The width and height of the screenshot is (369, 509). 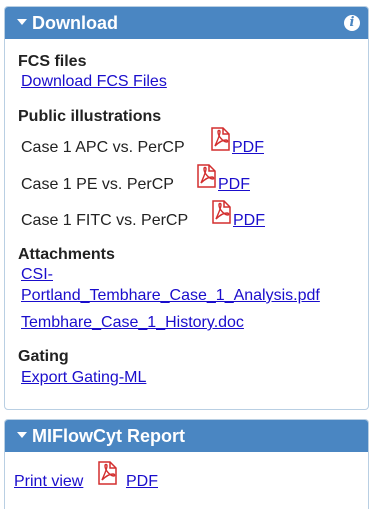 What do you see at coordinates (94, 82) in the screenshot?
I see `download-fcs-files-link: Download FCS Files` at bounding box center [94, 82].